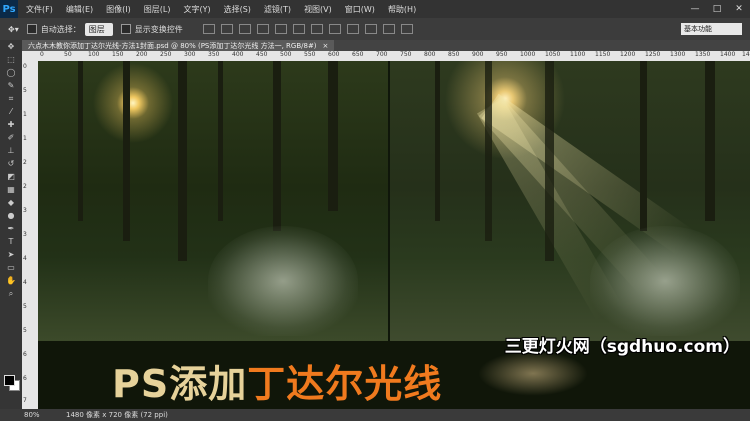 Image resolution: width=750 pixels, height=421 pixels. What do you see at coordinates (360, 9) in the screenshot?
I see `menu-window: 窗口(W)` at bounding box center [360, 9].